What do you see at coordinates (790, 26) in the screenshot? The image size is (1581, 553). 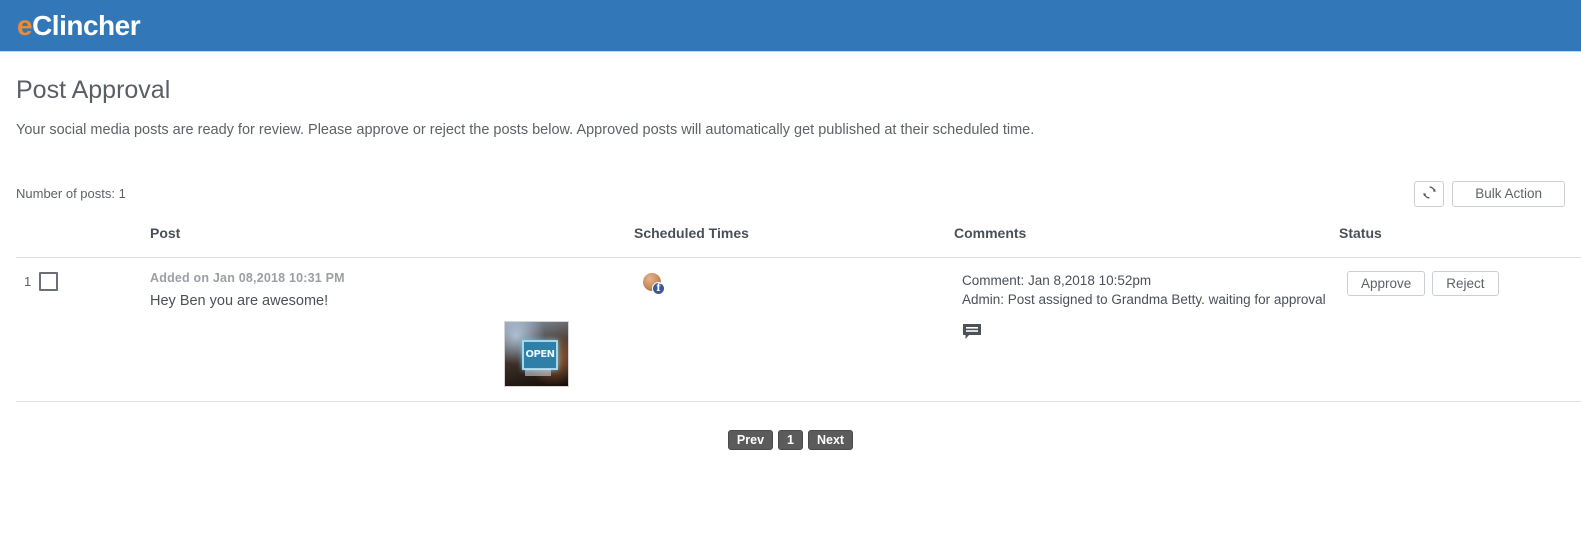 I see `app-header-bar: e Clincher` at bounding box center [790, 26].